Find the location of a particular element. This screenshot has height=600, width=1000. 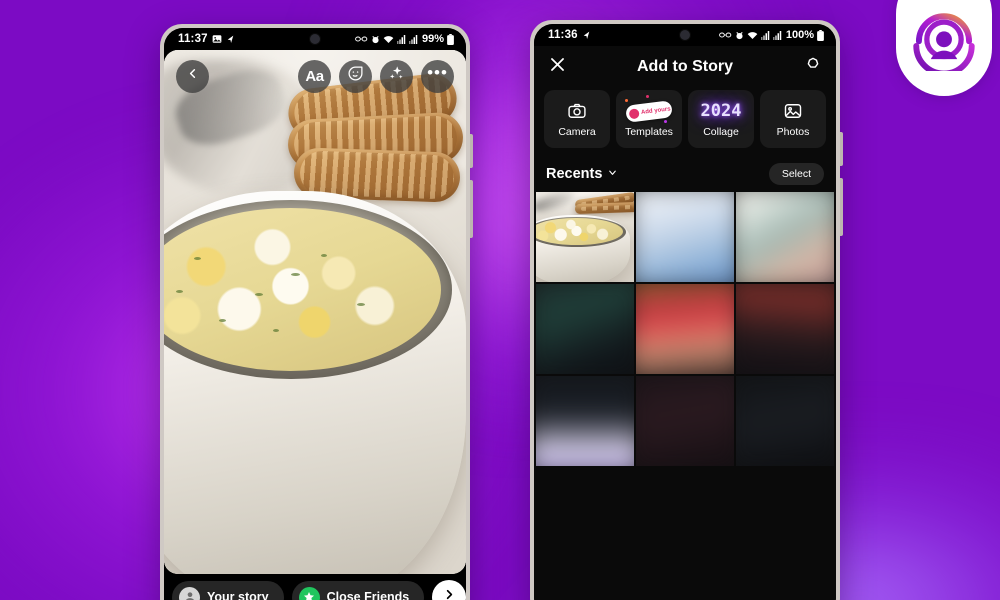

settings-button is located at coordinates (813, 67).